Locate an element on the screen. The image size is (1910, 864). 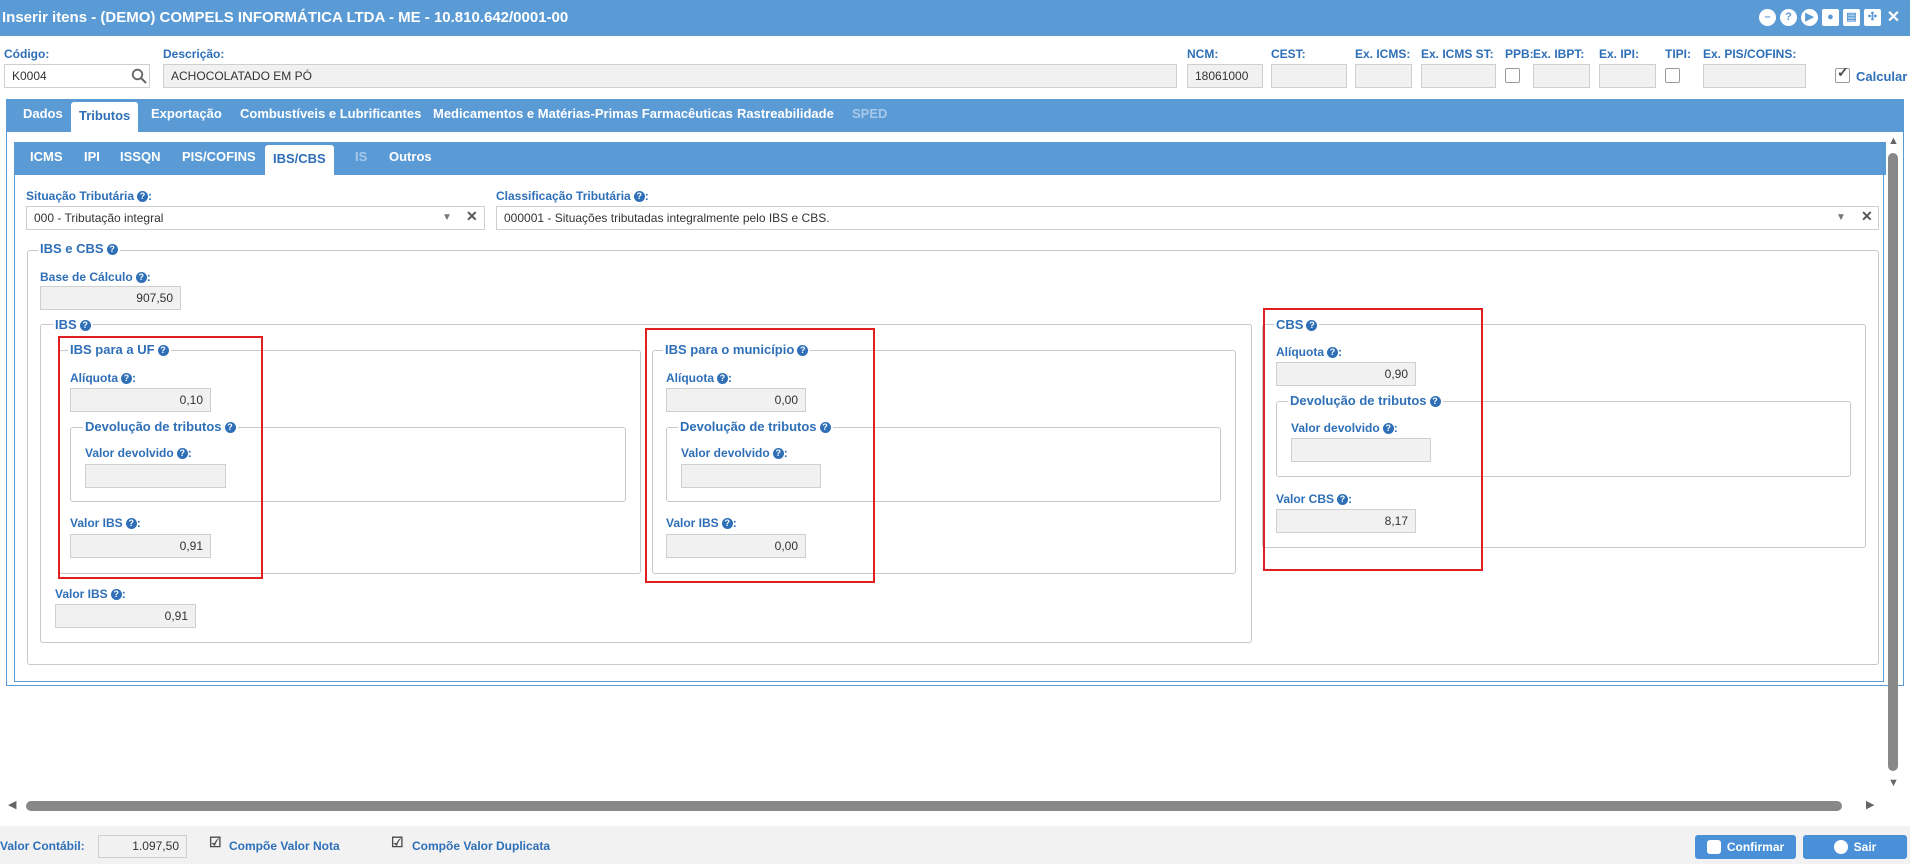
situacao-select: 000 - Tributação integral is located at coordinates (255, 218).